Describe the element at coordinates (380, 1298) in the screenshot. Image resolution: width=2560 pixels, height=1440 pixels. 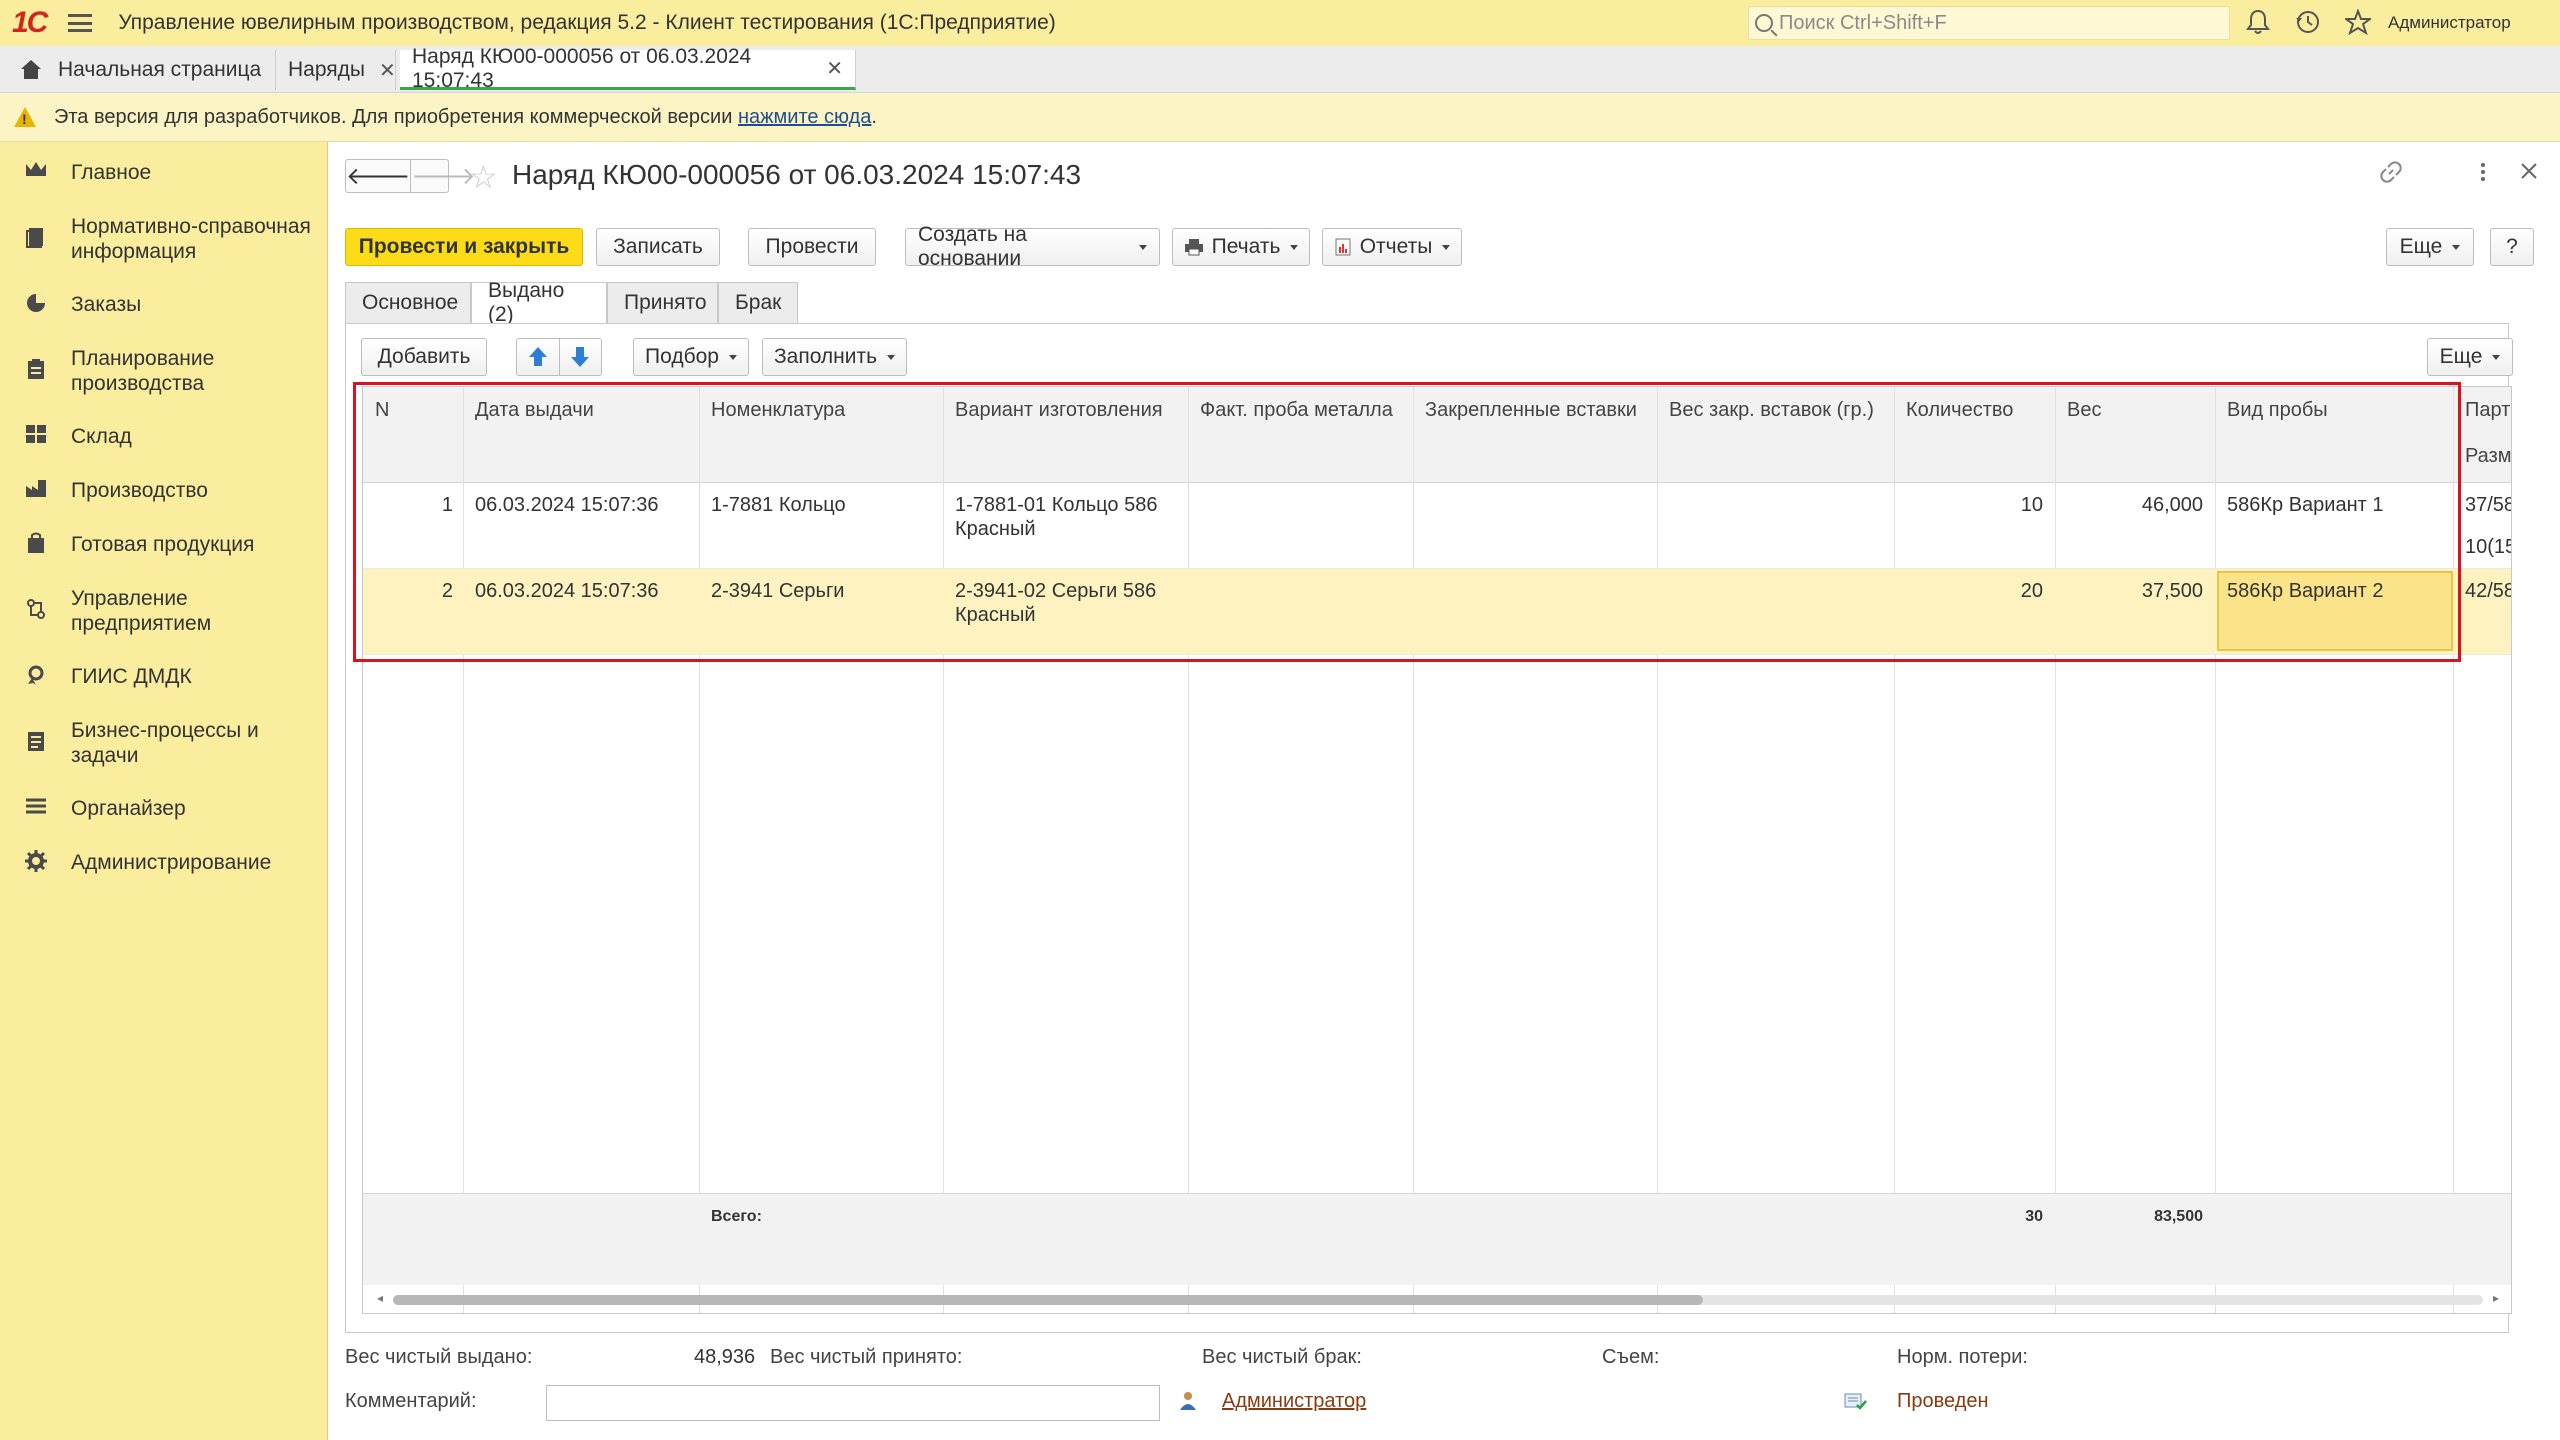
I see `scroll-left-icon: ◂` at that location.